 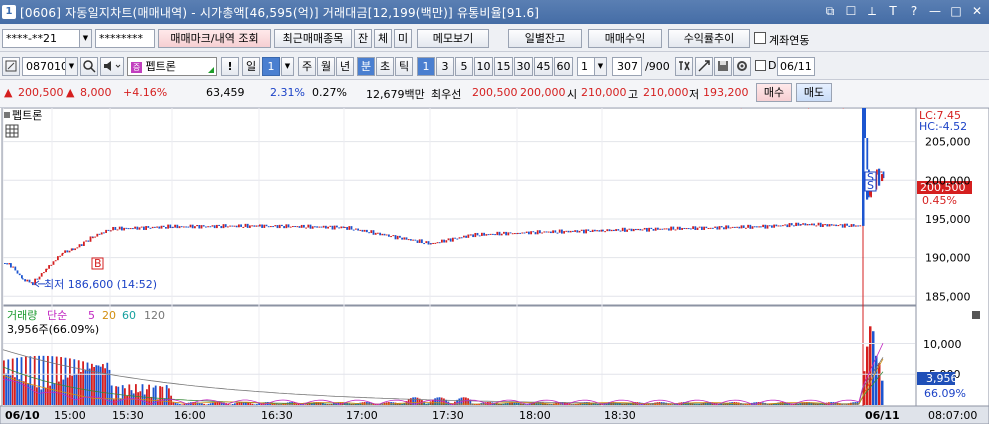 What do you see at coordinates (625, 38) in the screenshot?
I see `trade-profit-button: 매매수익` at bounding box center [625, 38].